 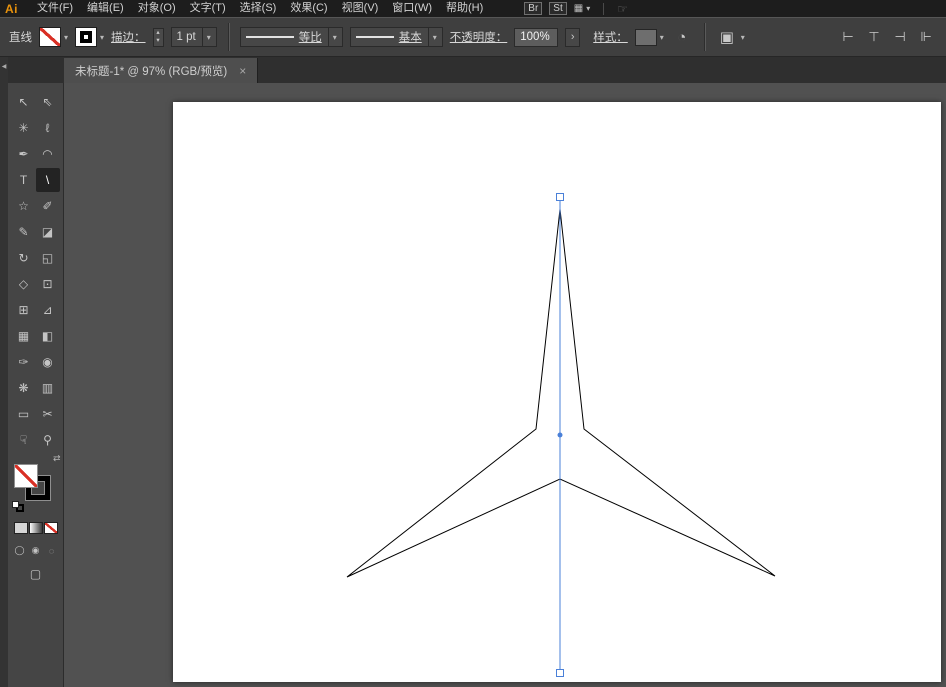 I want to click on stroke-frame-icon, so click(x=86, y=37).